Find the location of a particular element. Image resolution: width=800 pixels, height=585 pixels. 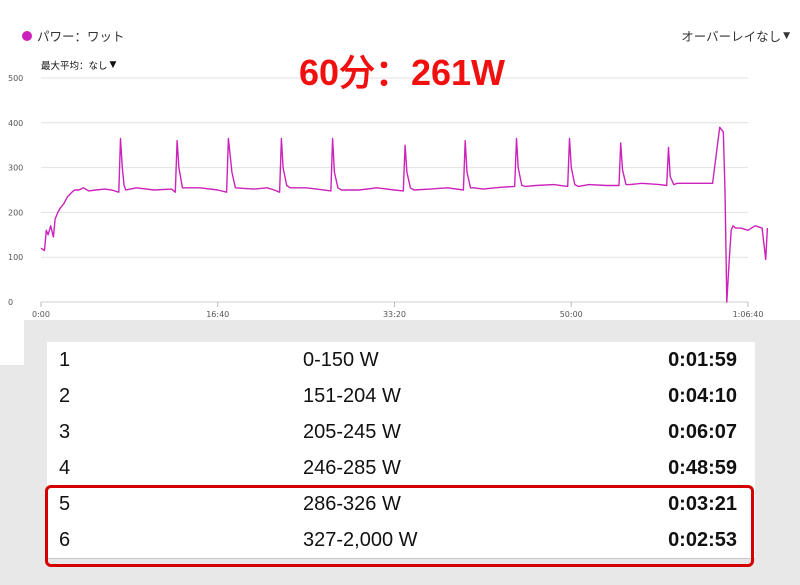

legend: パワー：ワット is located at coordinates (73, 35).